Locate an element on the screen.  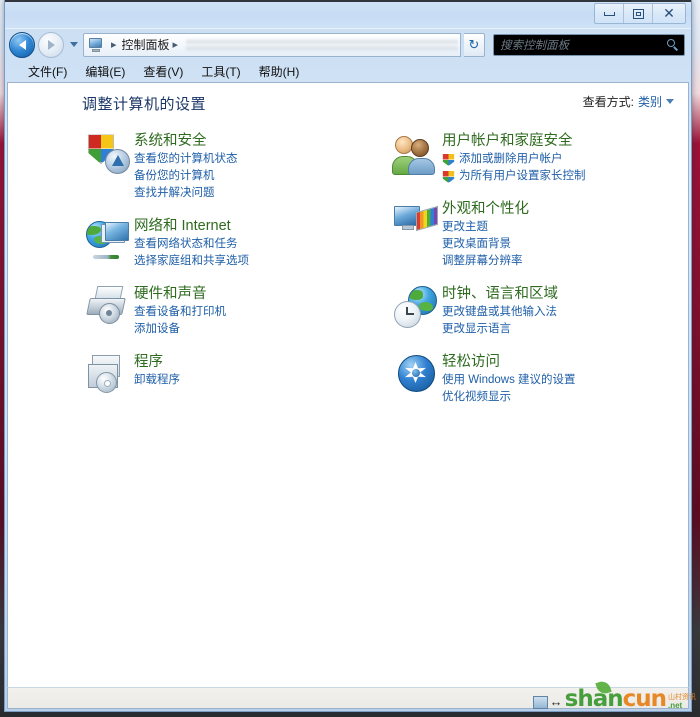
menu-item-help: 帮助(H) is located at coordinates (279, 71).